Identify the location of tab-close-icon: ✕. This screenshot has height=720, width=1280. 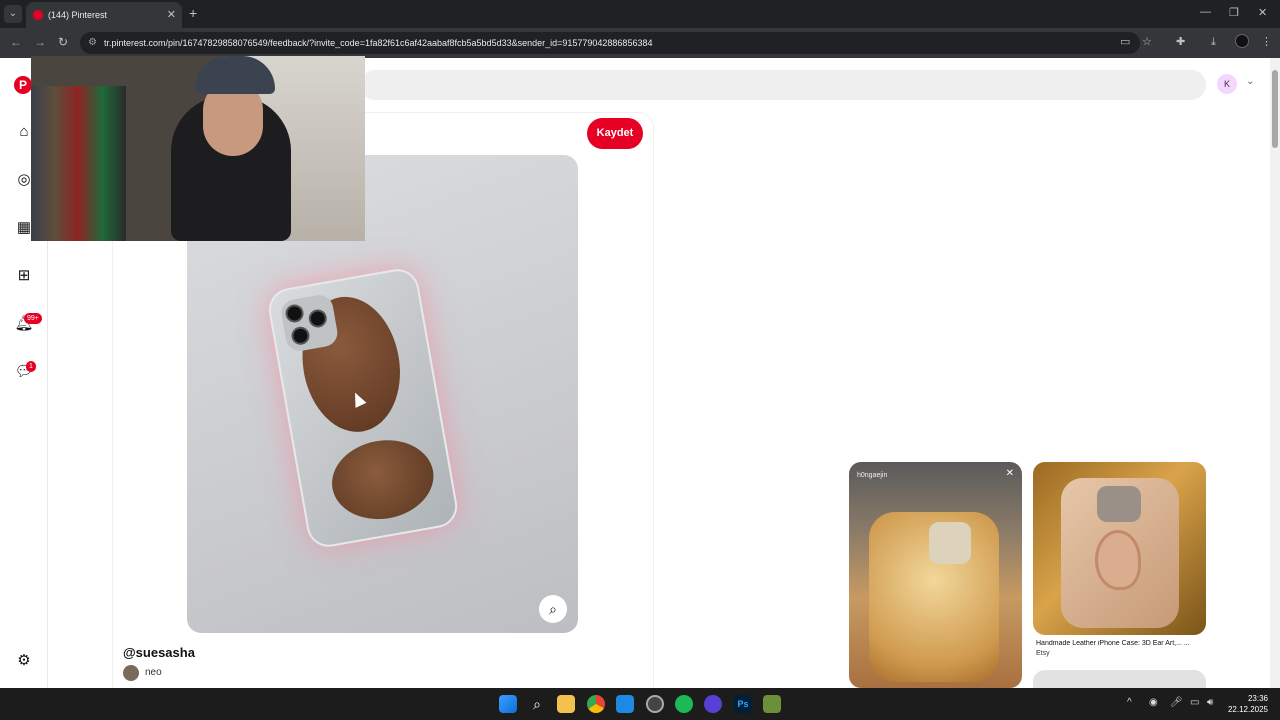
(171, 15).